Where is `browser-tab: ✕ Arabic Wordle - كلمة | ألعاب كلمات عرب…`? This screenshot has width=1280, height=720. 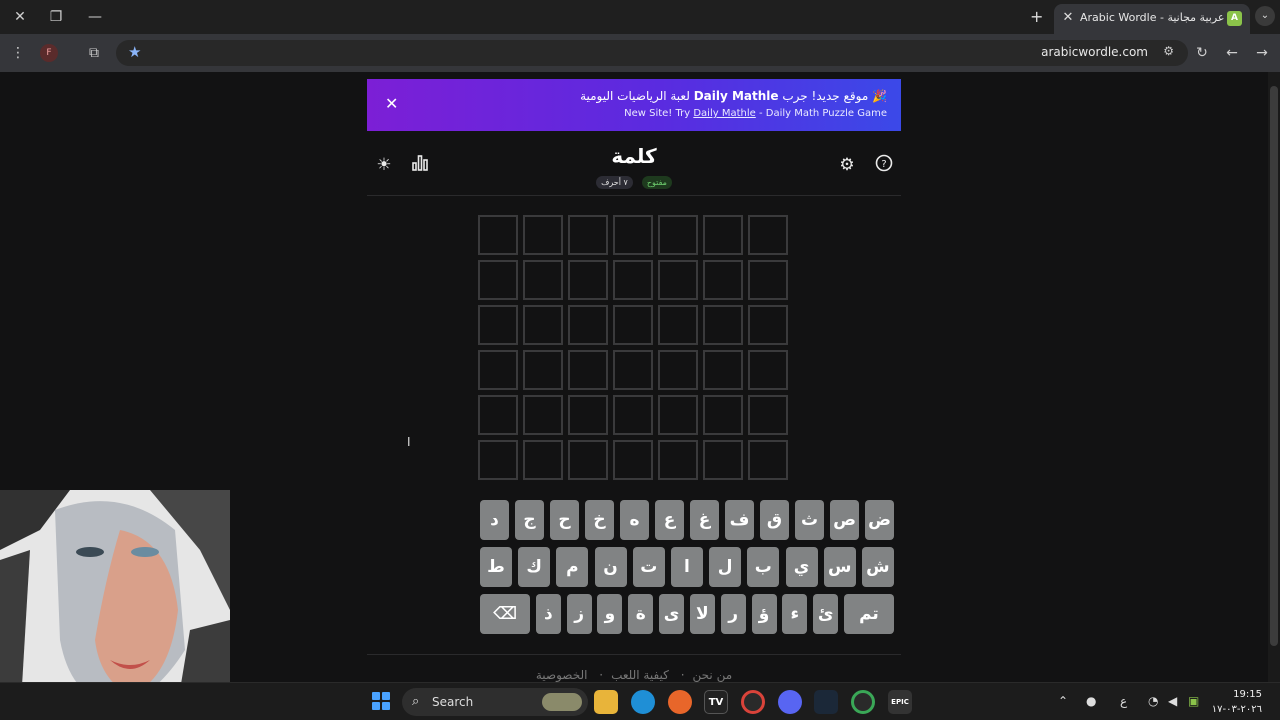 browser-tab: ✕ Arabic Wordle - كلمة | ألعاب كلمات عرب… is located at coordinates (1152, 19).